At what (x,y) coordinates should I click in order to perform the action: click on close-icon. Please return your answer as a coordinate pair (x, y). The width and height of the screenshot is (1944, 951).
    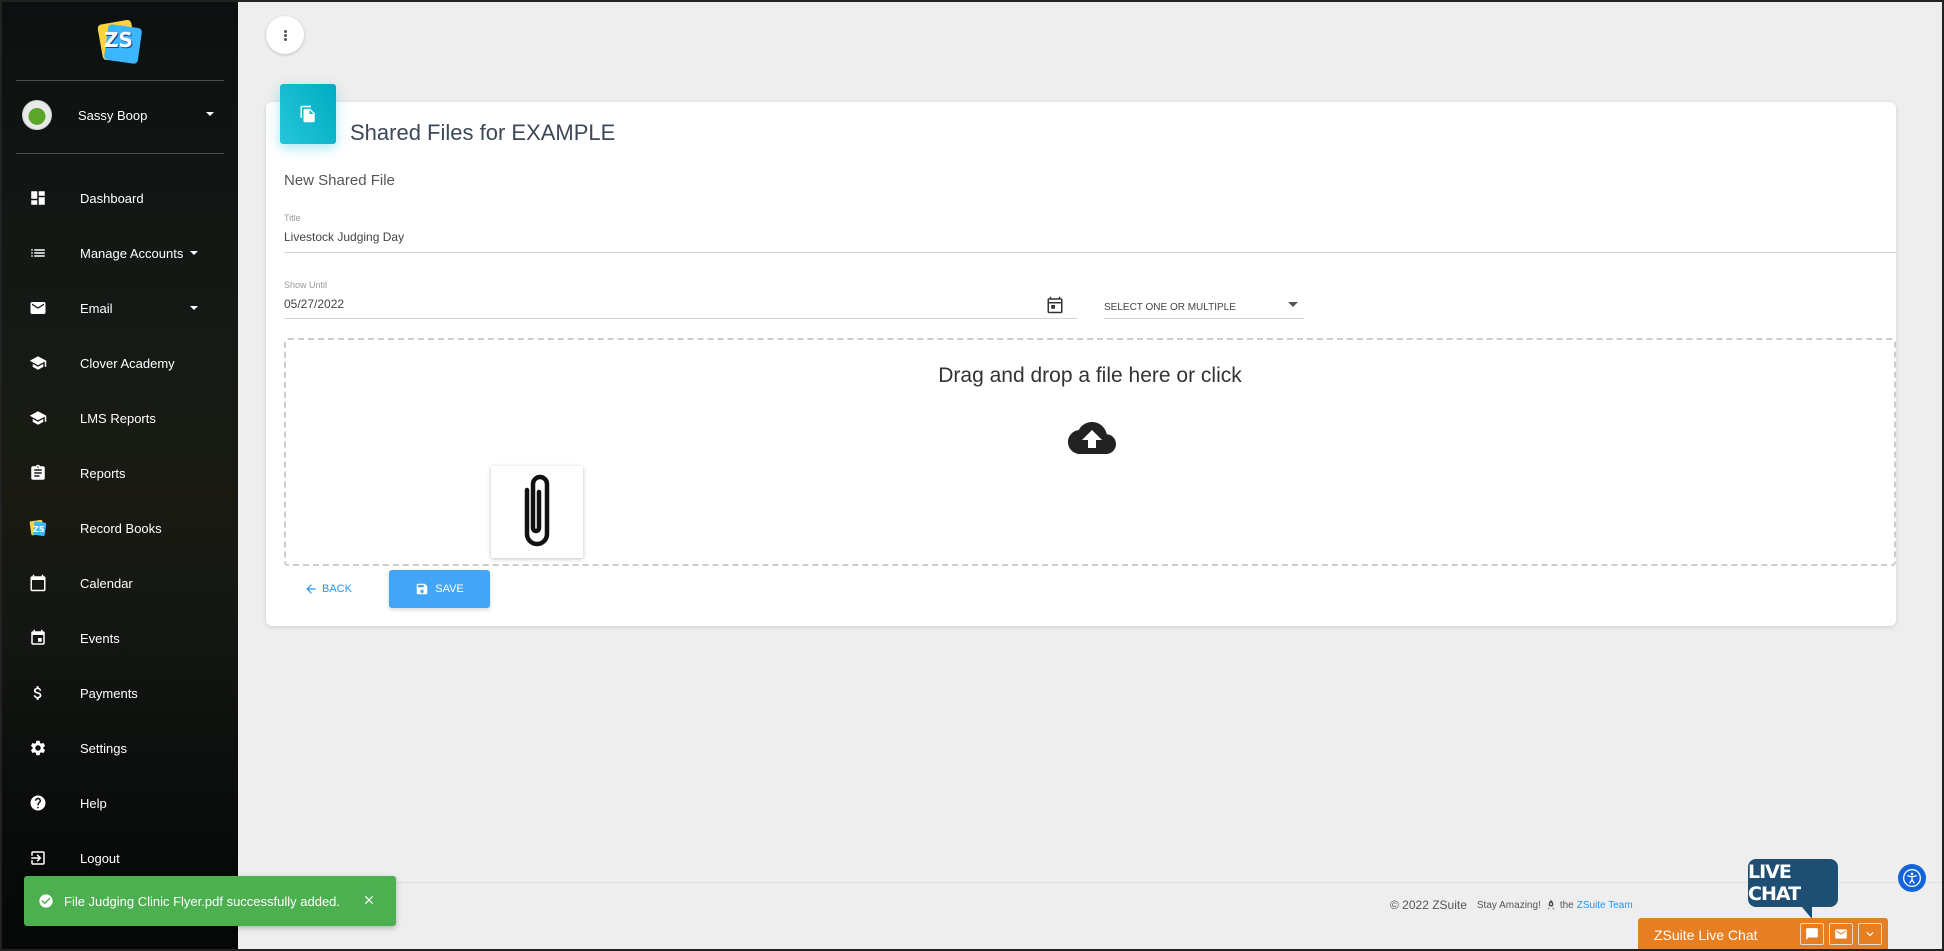
    Looking at the image, I should click on (369, 900).